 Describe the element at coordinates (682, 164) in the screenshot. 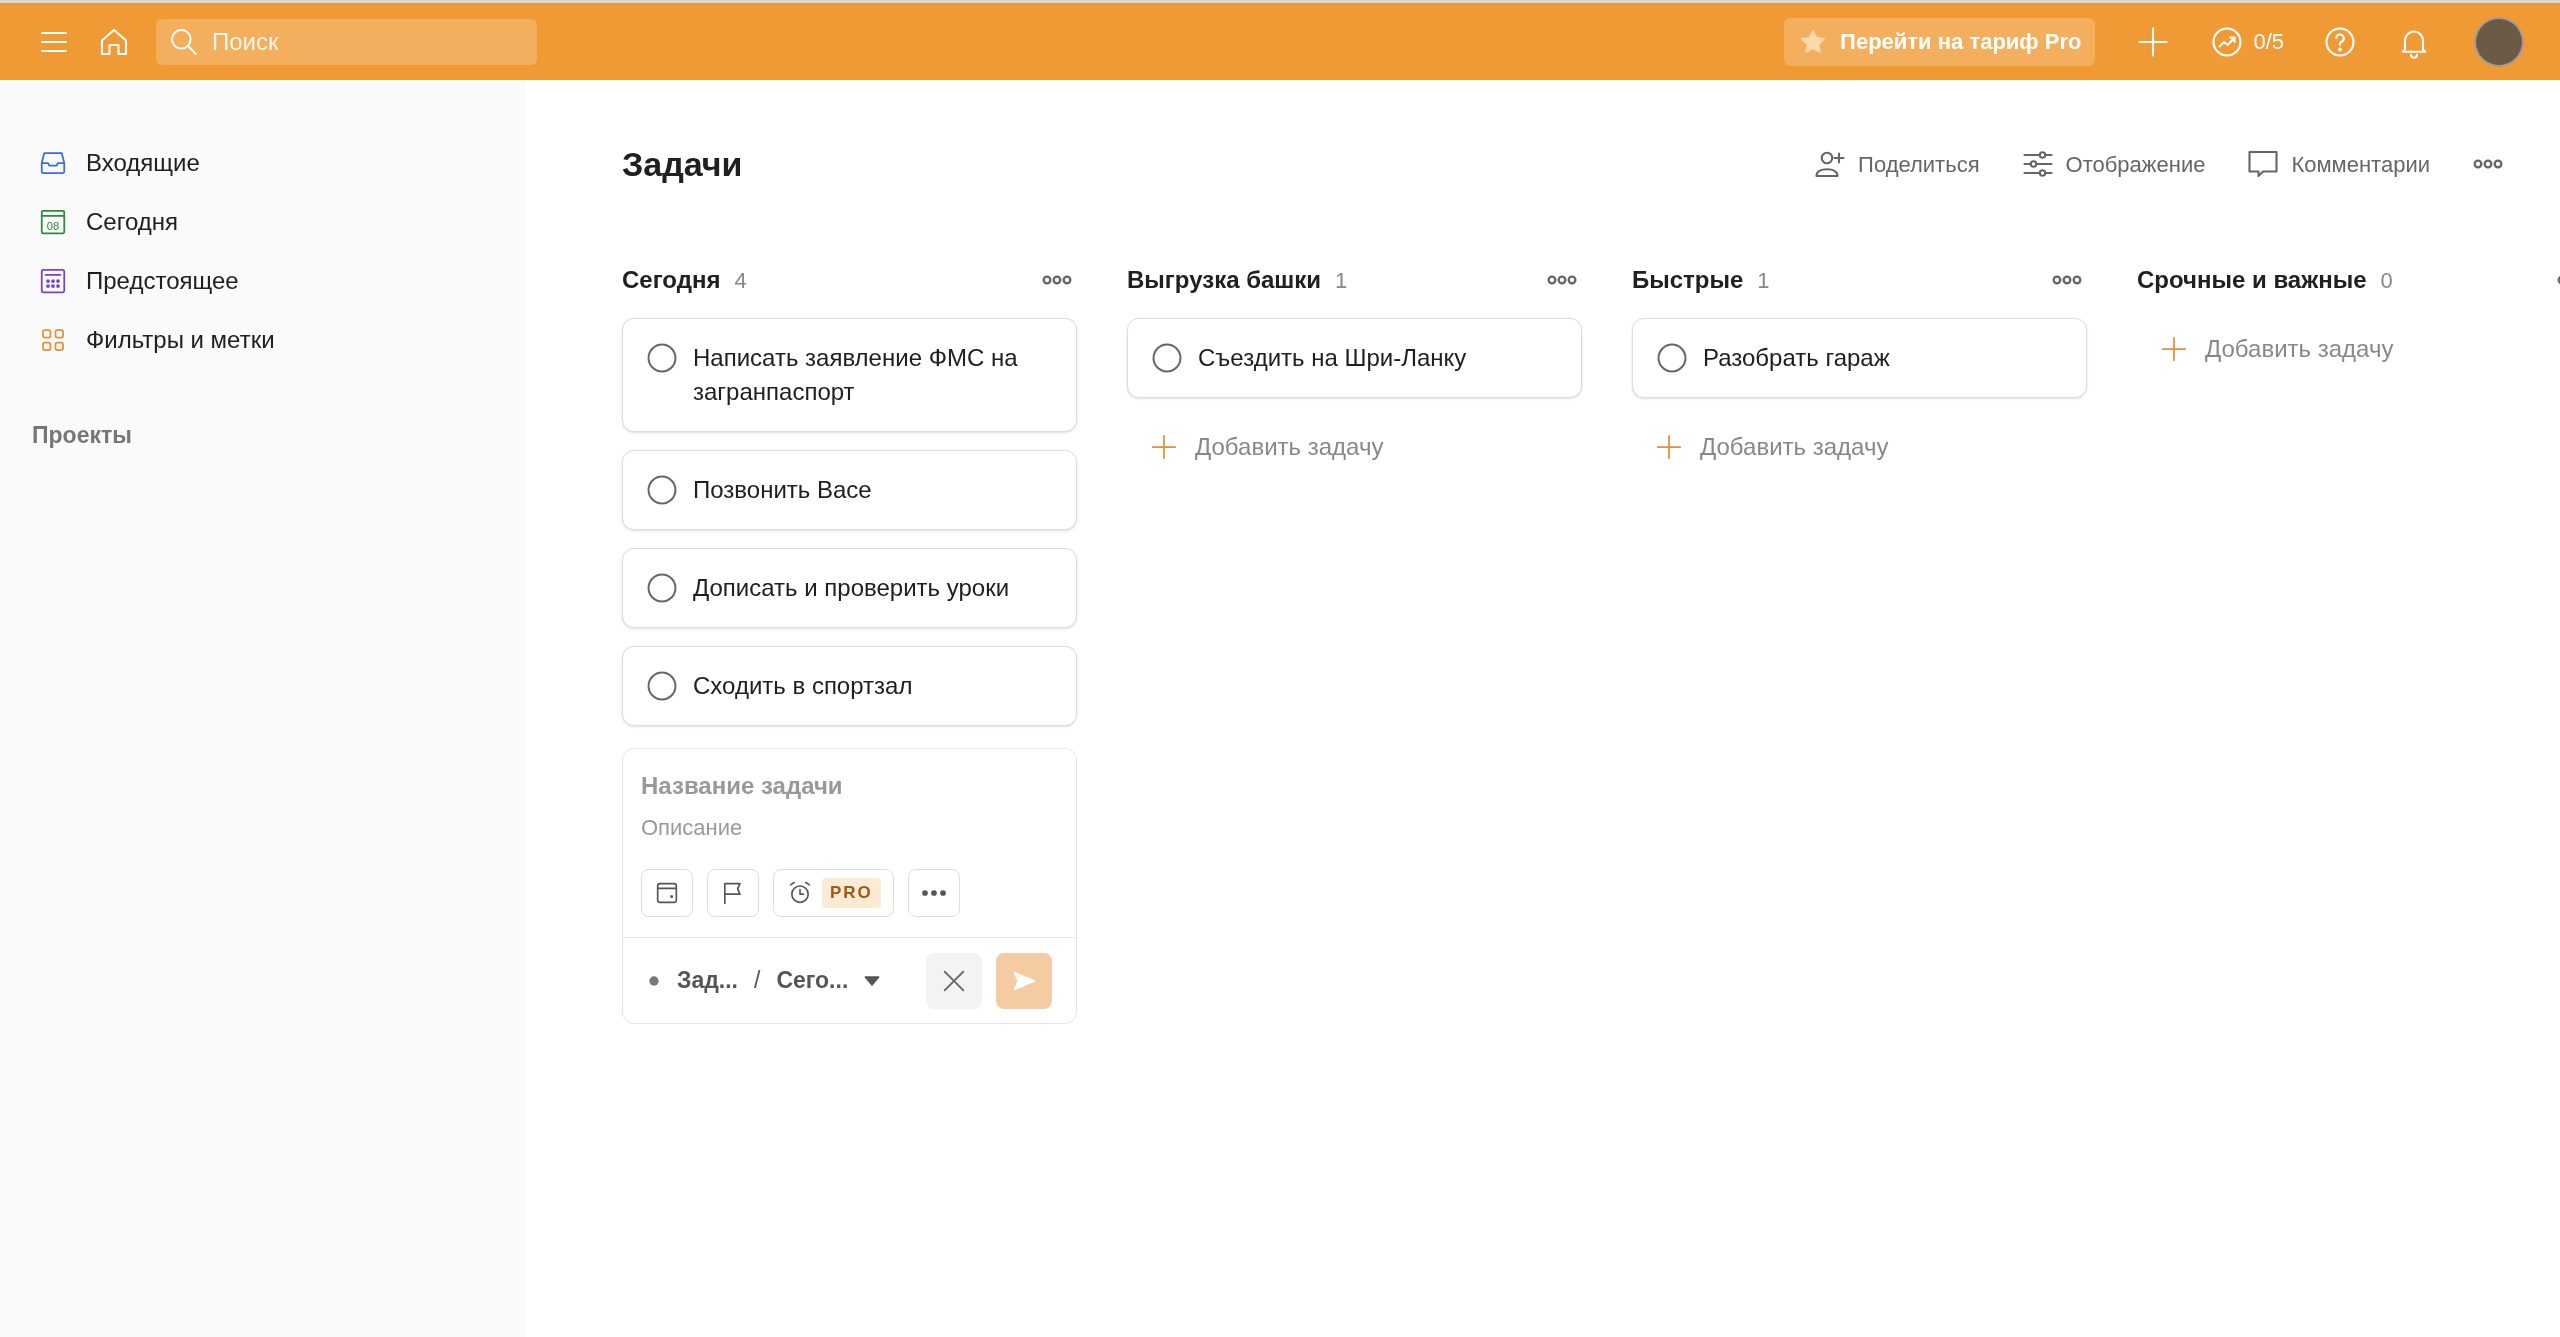

I see `page-title: Задачи` at that location.